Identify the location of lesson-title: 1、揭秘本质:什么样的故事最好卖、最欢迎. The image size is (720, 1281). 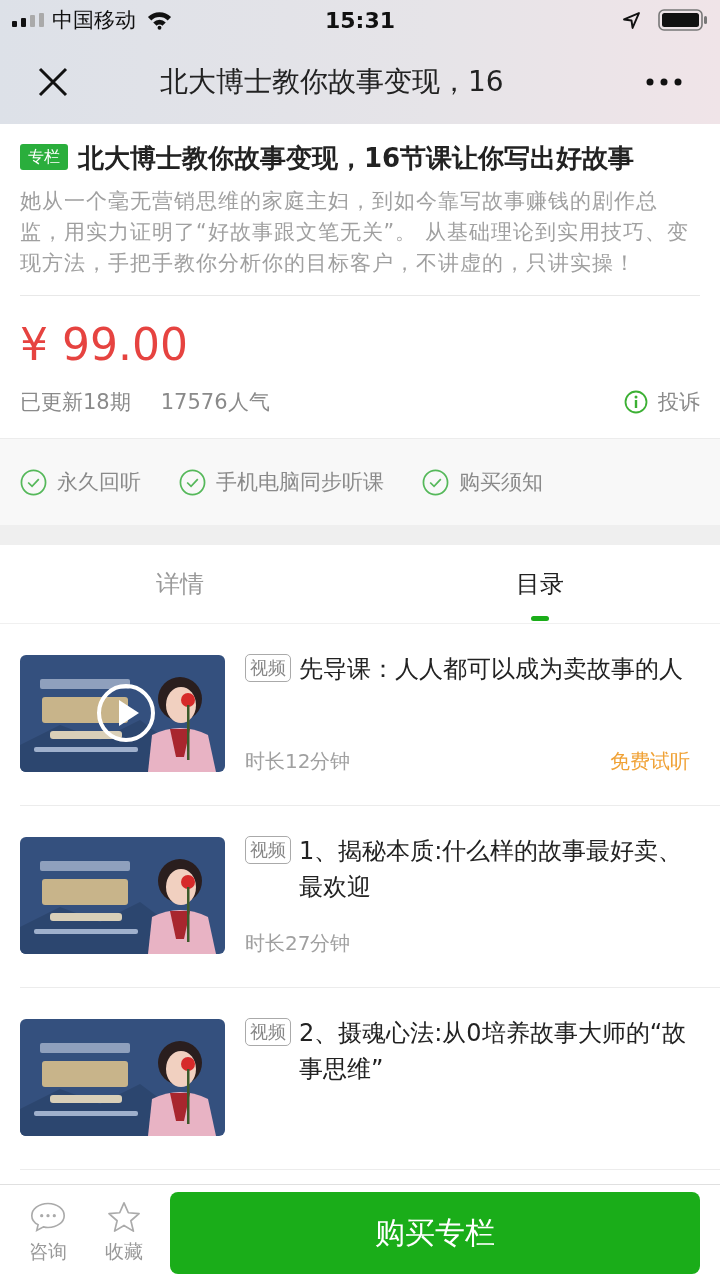
(494, 869).